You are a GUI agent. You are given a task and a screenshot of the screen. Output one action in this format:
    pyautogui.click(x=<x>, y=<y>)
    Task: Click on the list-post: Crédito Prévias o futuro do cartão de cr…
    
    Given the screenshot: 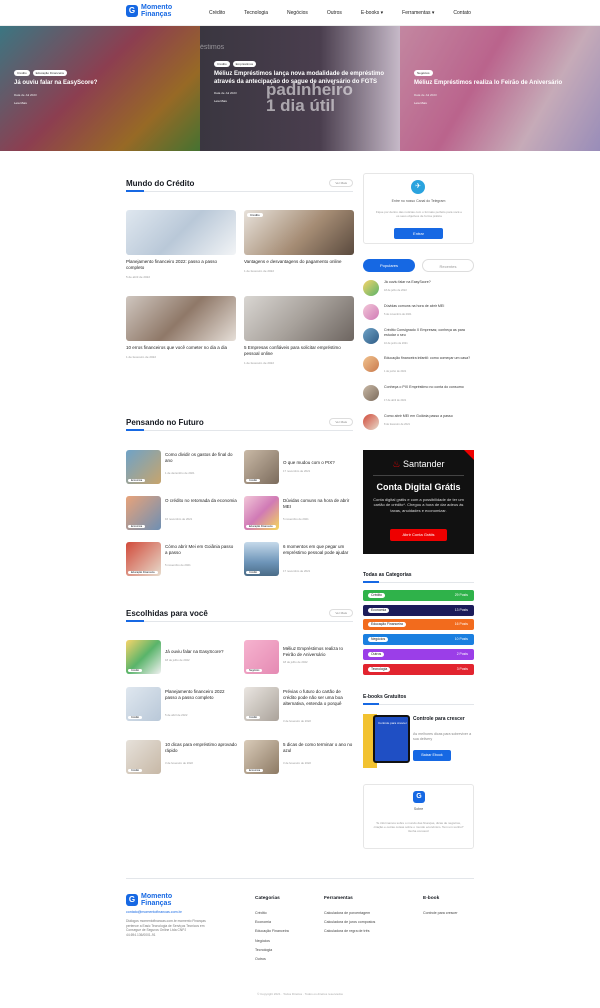 What is the action you would take?
    pyautogui.click(x=300, y=705)
    